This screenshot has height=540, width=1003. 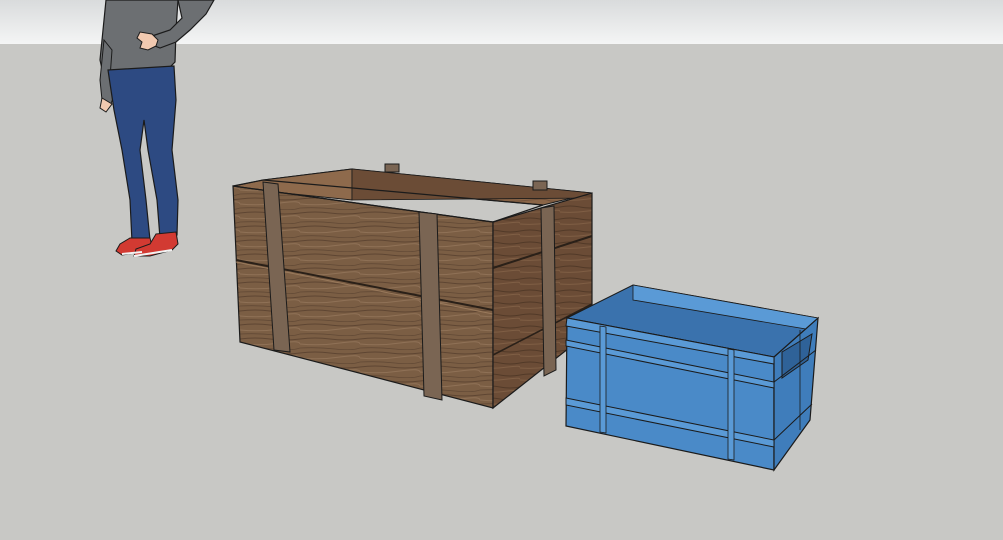 I want to click on crate-top-lug-right, so click(x=540, y=185).